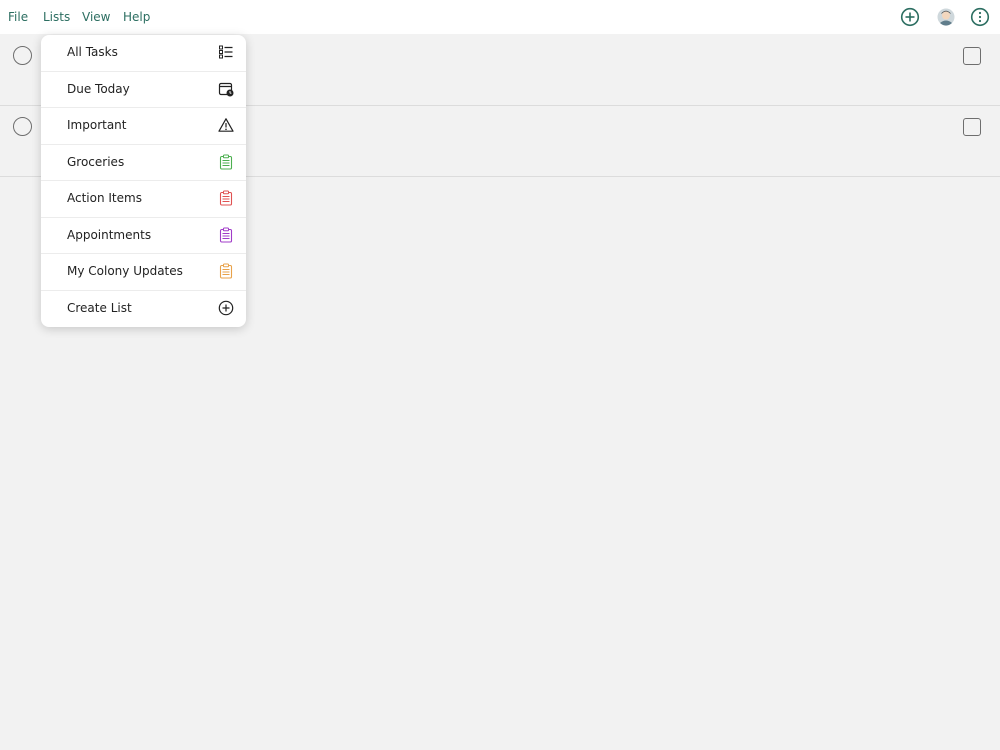 The image size is (1000, 750). Describe the element at coordinates (143, 126) in the screenshot. I see `list-item-important: Important` at that location.